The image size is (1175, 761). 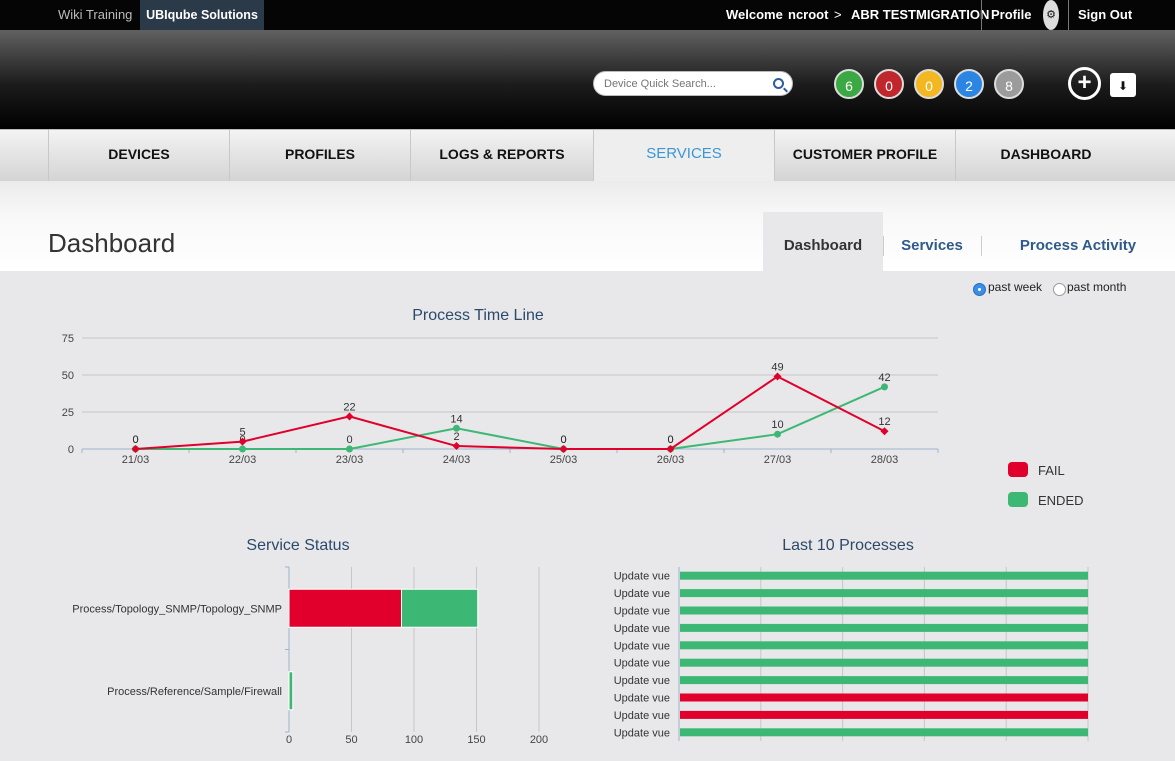 What do you see at coordinates (243, 460) in the screenshot?
I see `x-tick-label: 22/03` at bounding box center [243, 460].